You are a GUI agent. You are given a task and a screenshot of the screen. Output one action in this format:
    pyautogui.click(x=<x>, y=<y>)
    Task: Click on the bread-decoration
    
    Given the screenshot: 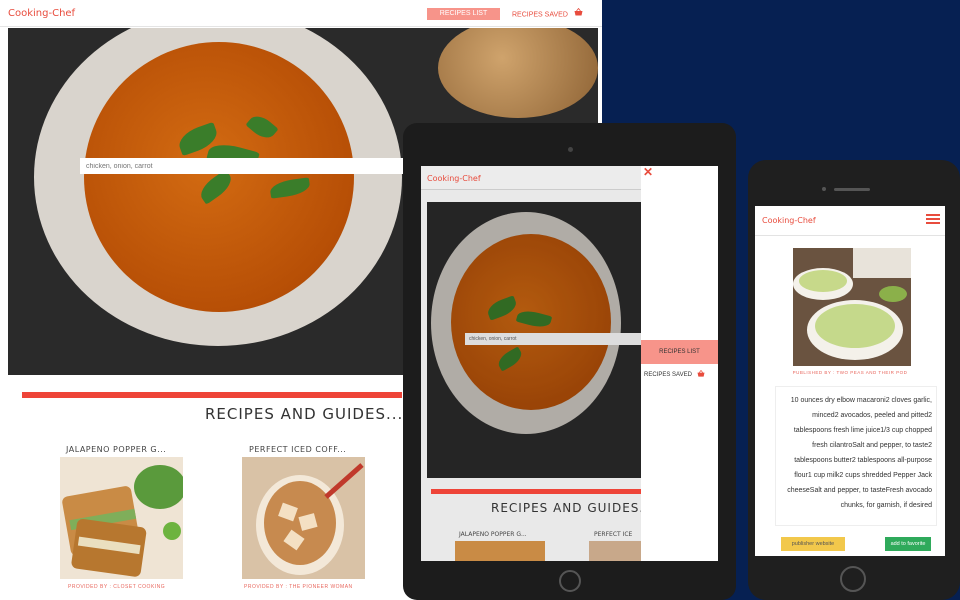 What is the action you would take?
    pyautogui.click(x=518, y=73)
    